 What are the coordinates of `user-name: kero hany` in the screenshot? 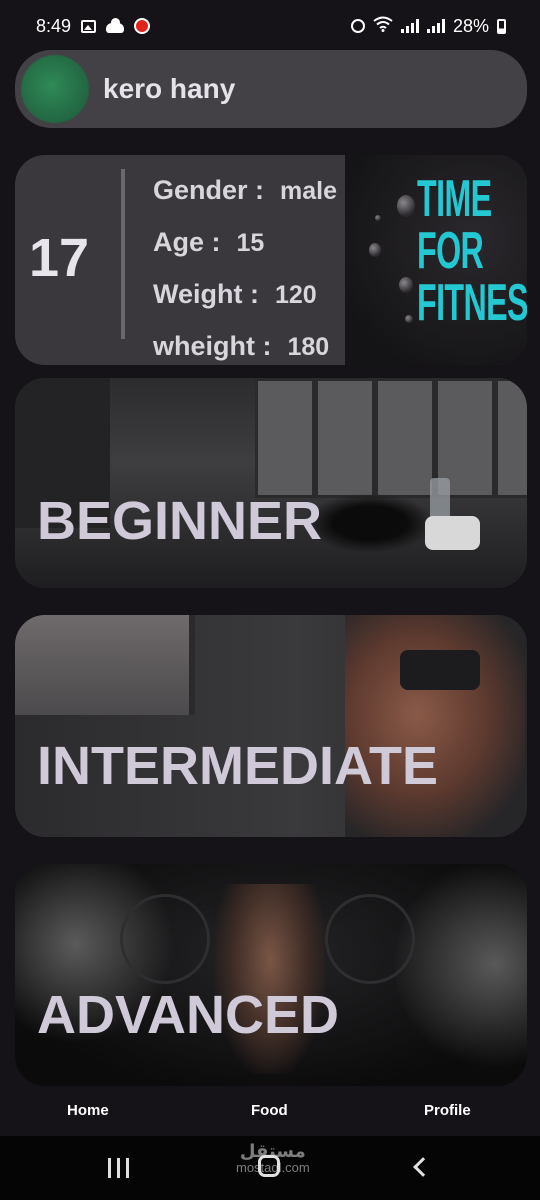 It's located at (169, 88).